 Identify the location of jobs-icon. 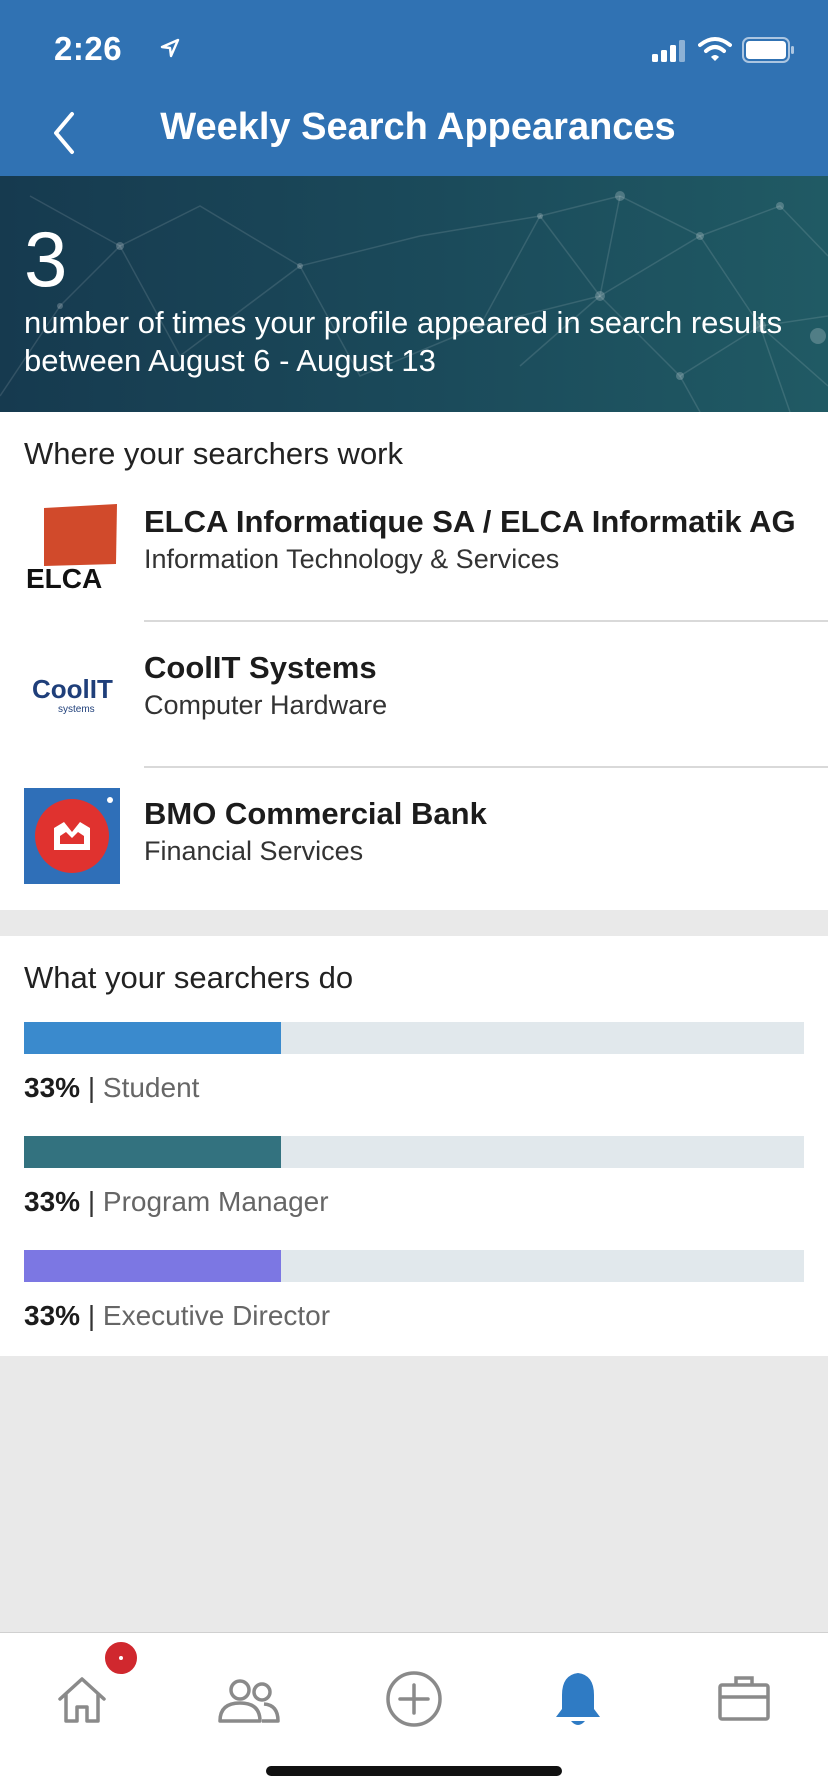
(744, 1699).